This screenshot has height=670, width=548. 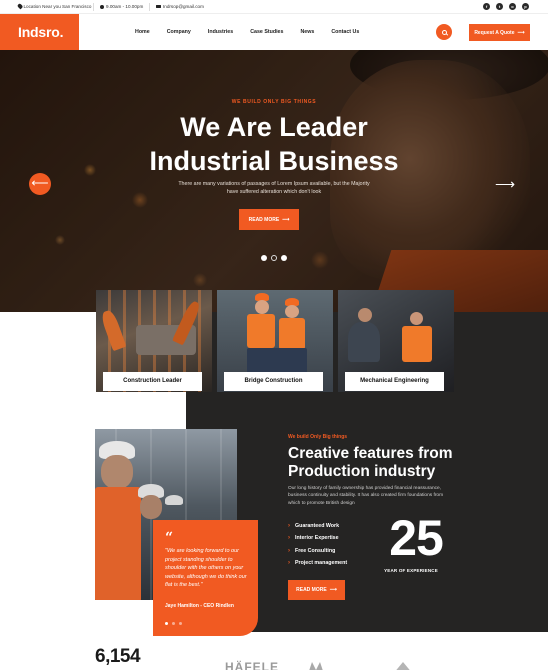 What do you see at coordinates (274, 144) in the screenshot?
I see `hero-title: We Are Leader Industrial Business` at bounding box center [274, 144].